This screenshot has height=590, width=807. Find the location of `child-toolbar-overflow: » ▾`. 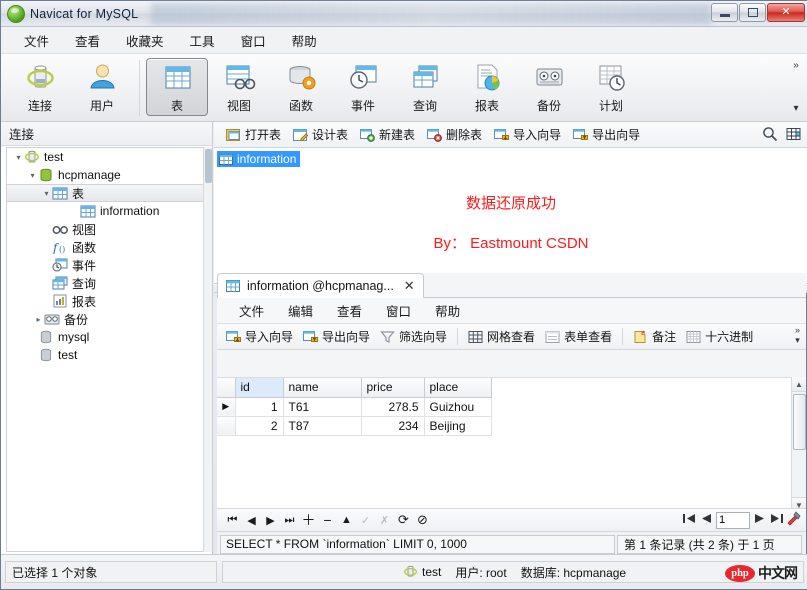

child-toolbar-overflow: » ▾ is located at coordinates (797, 335).